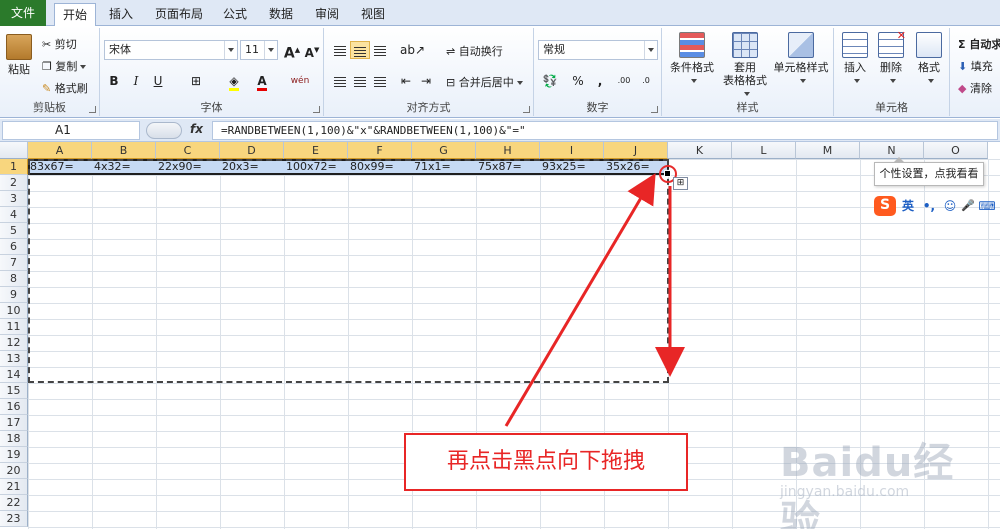  I want to click on column-header-o: O, so click(956, 150).